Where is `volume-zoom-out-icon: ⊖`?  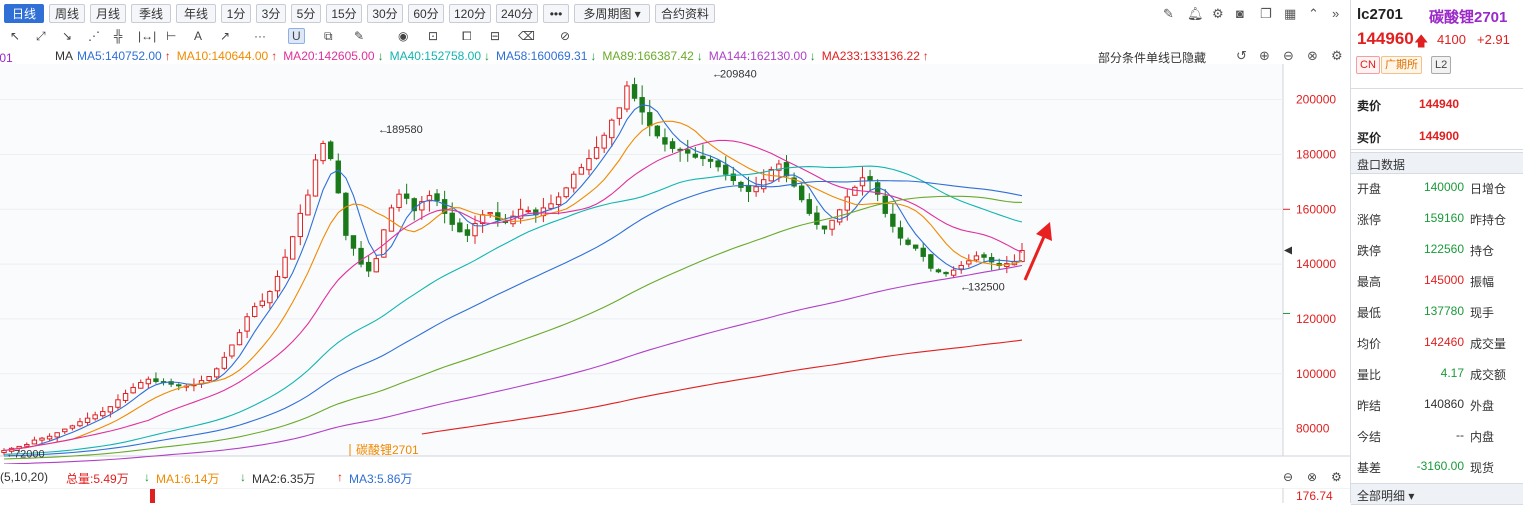
volume-zoom-out-icon: ⊖ is located at coordinates (1288, 477).